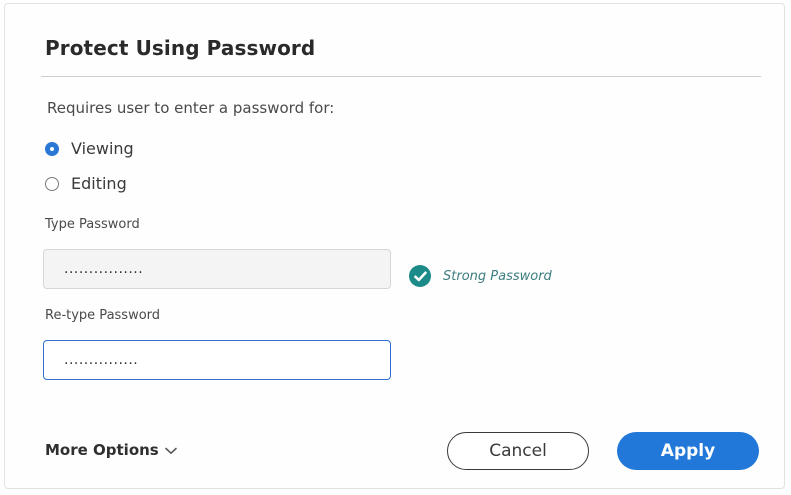 The image size is (791, 495). I want to click on password-strength-indicator: Strong Password, so click(480, 276).